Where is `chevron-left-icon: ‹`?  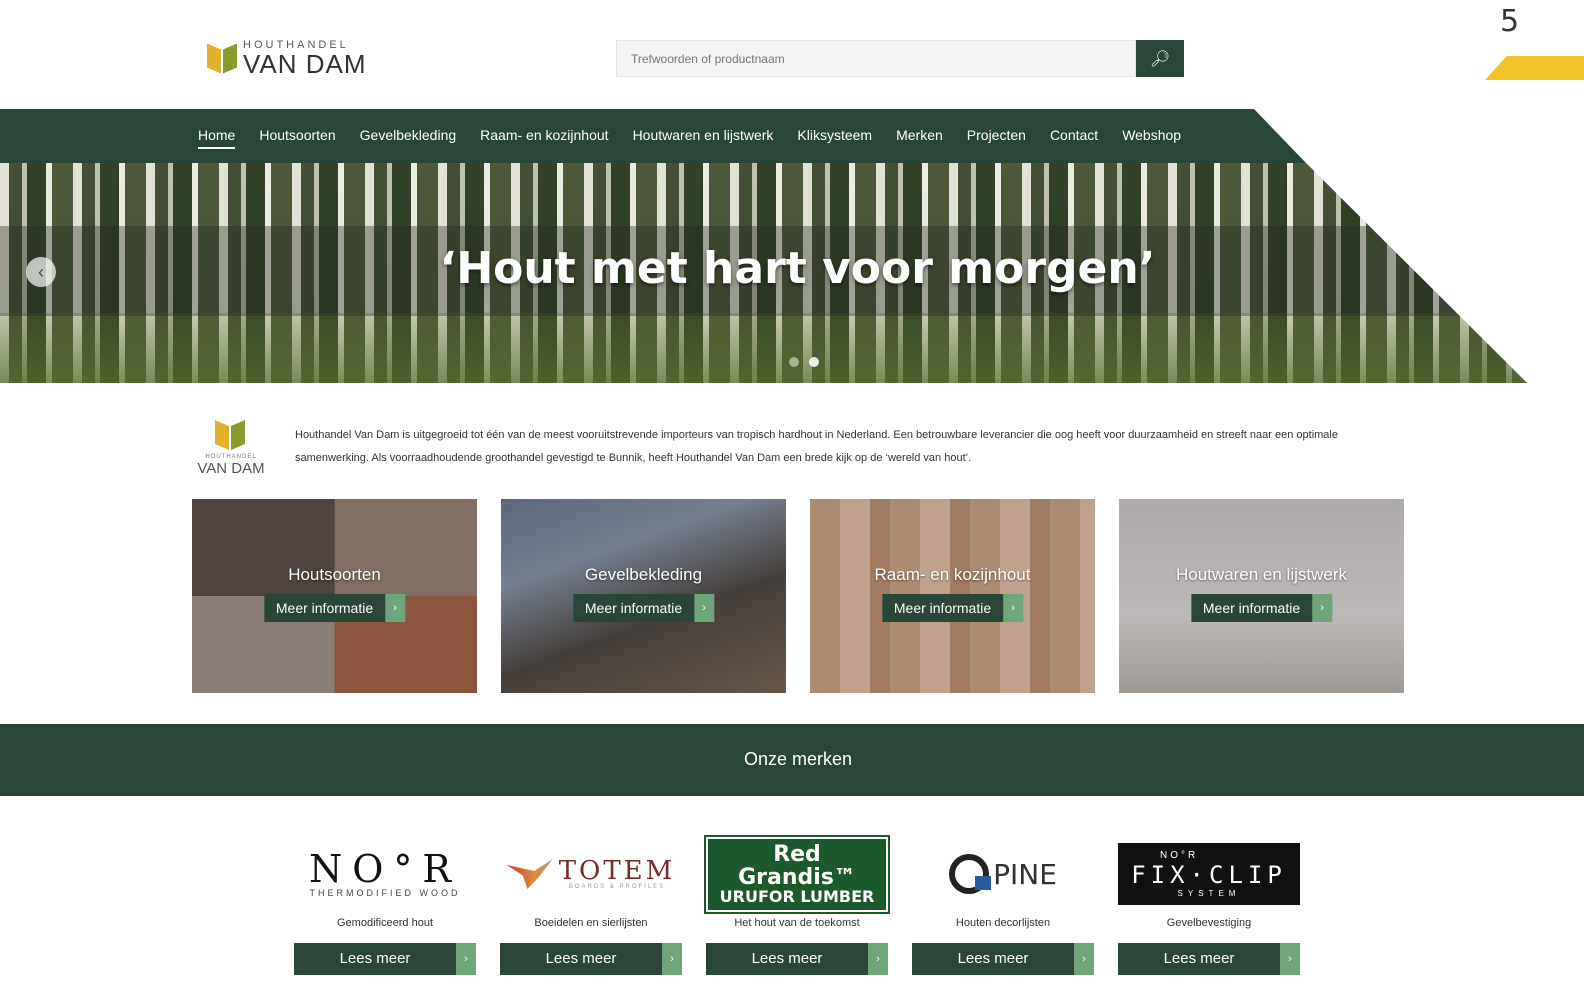 chevron-left-icon: ‹ is located at coordinates (41, 272).